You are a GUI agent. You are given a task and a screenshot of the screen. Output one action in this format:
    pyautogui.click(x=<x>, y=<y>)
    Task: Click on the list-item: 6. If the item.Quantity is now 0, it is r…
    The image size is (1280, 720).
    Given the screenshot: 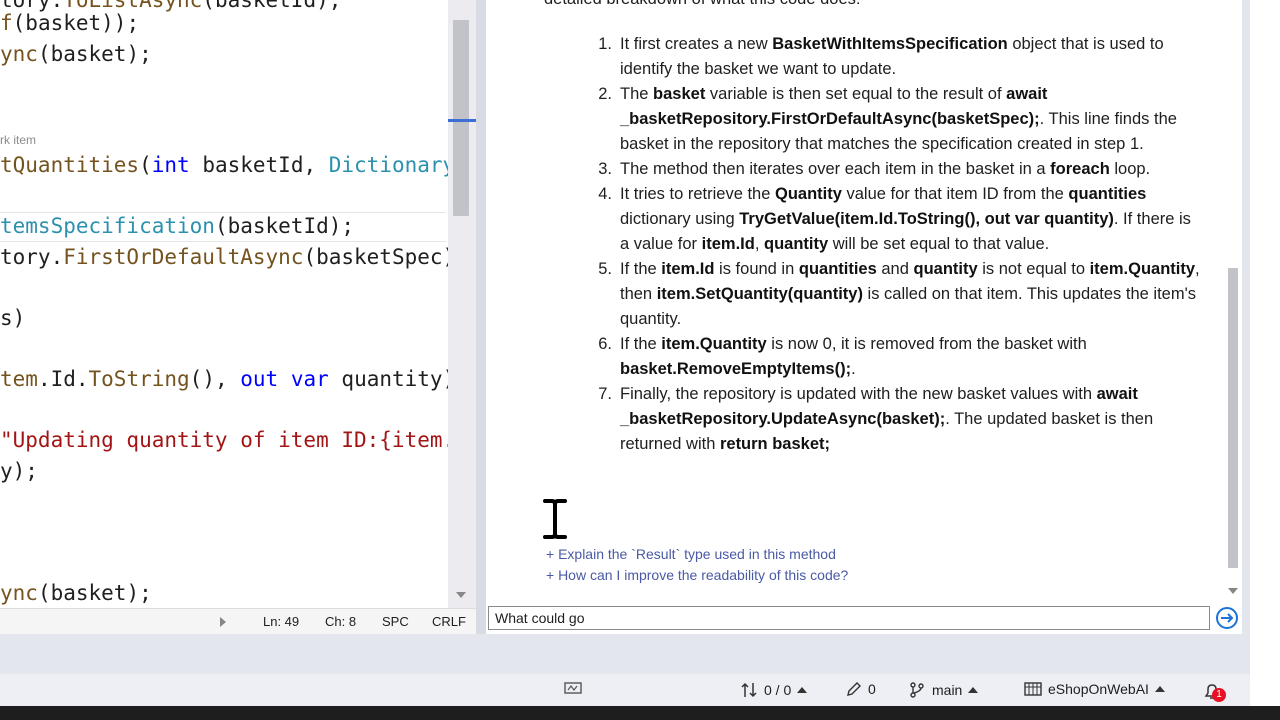 What is the action you would take?
    pyautogui.click(x=842, y=356)
    